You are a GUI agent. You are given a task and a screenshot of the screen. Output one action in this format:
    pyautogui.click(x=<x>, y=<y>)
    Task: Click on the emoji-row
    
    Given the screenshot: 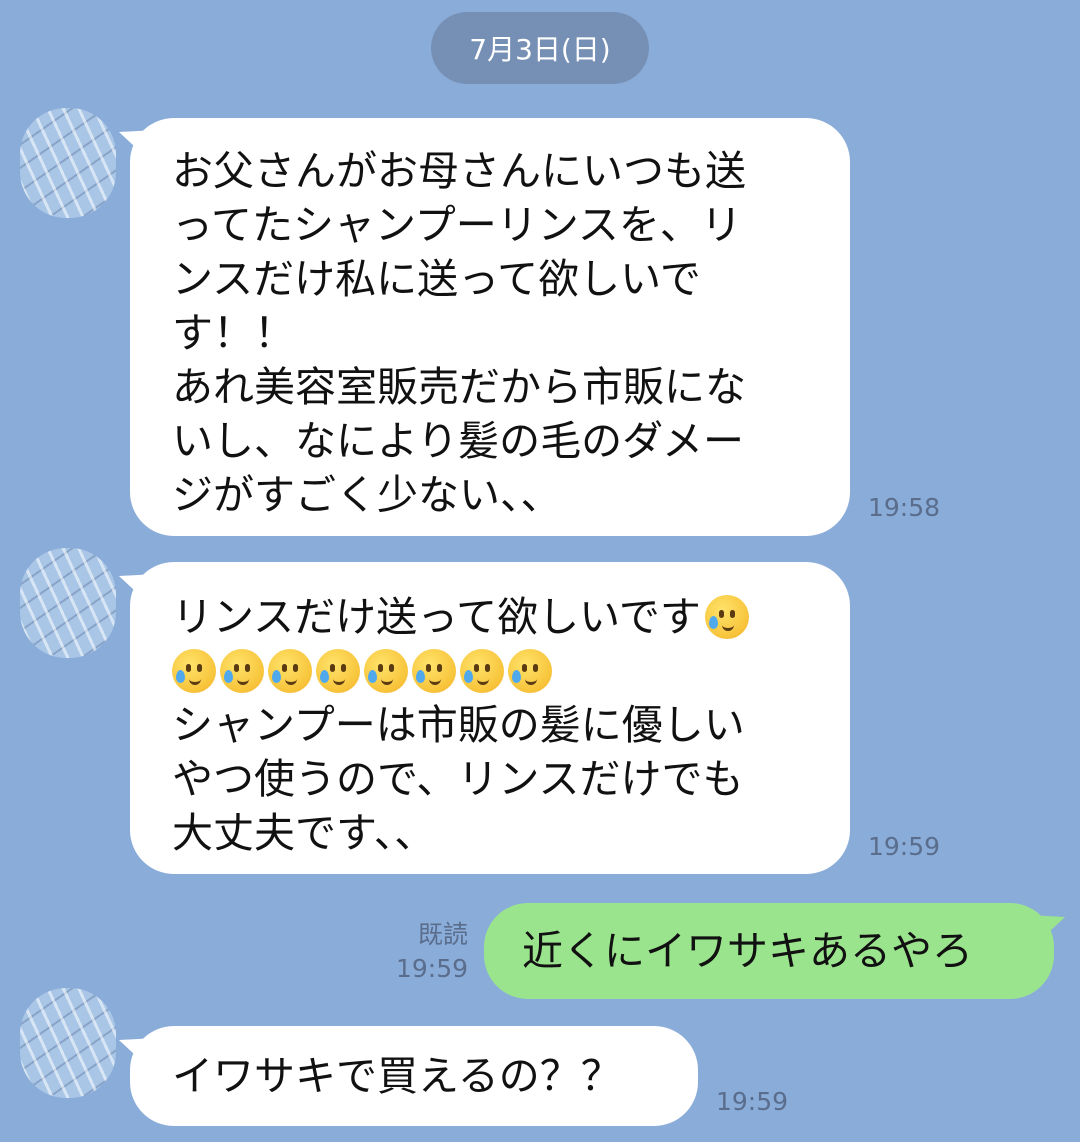 What is the action you would take?
    pyautogui.click(x=511, y=671)
    